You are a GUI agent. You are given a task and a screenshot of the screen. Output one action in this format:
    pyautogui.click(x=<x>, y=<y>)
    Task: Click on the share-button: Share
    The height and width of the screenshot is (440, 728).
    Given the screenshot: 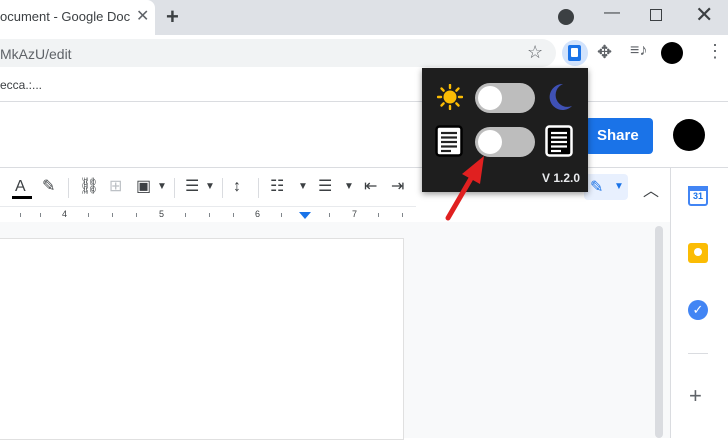 What is the action you would take?
    pyautogui.click(x=619, y=136)
    